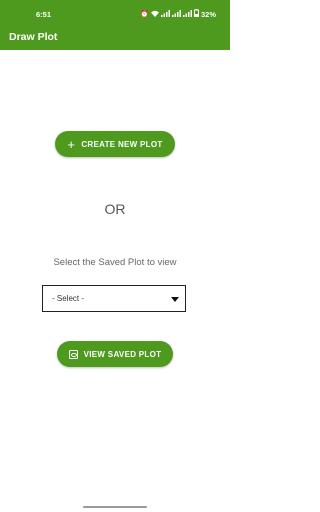 The height and width of the screenshot is (512, 320). Describe the element at coordinates (71, 144) in the screenshot. I see `plus-icon: +` at that location.